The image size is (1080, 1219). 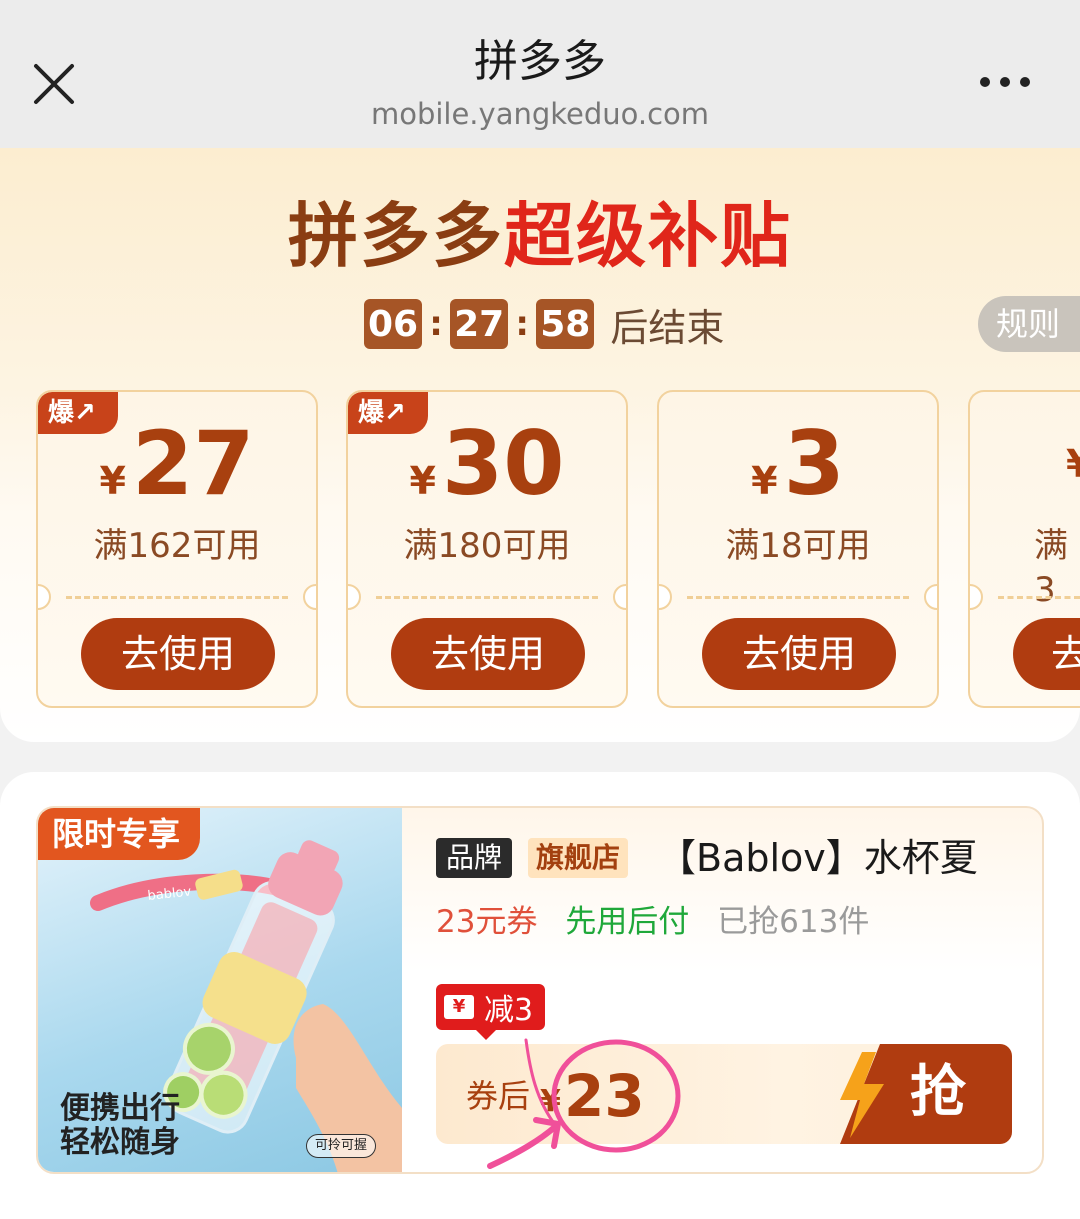 I want to click on countdown-timer: 06 : 27 : 58 后结束, so click(x=544, y=324).